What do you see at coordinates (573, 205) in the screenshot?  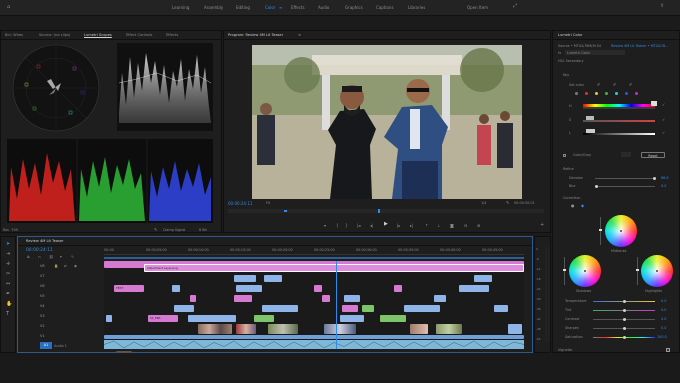 I see `one-wheel-icon: ●` at bounding box center [573, 205].